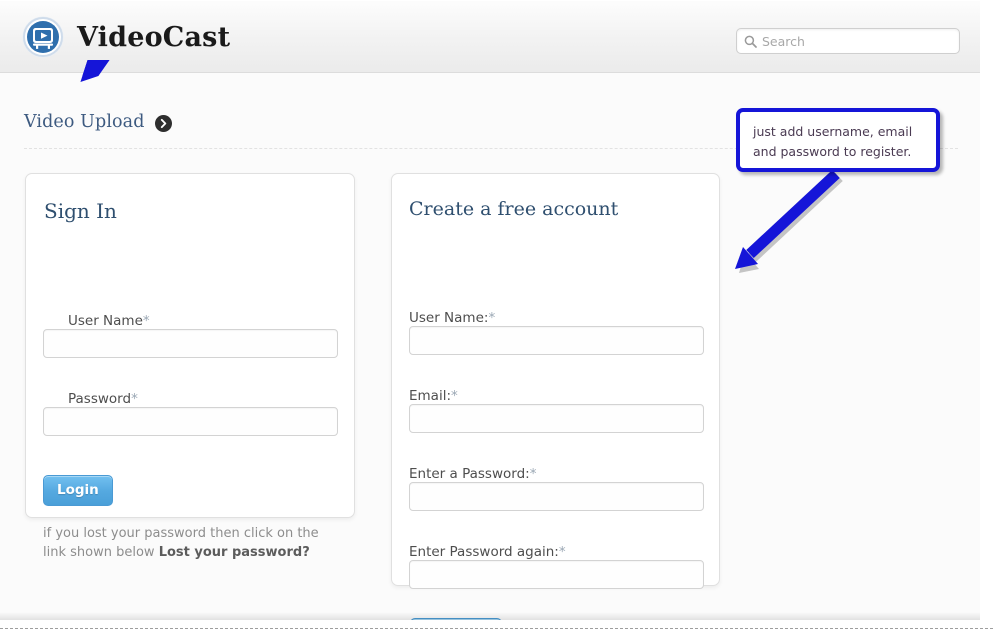 The image size is (993, 634). I want to click on brand-title: VideoCast, so click(154, 37).